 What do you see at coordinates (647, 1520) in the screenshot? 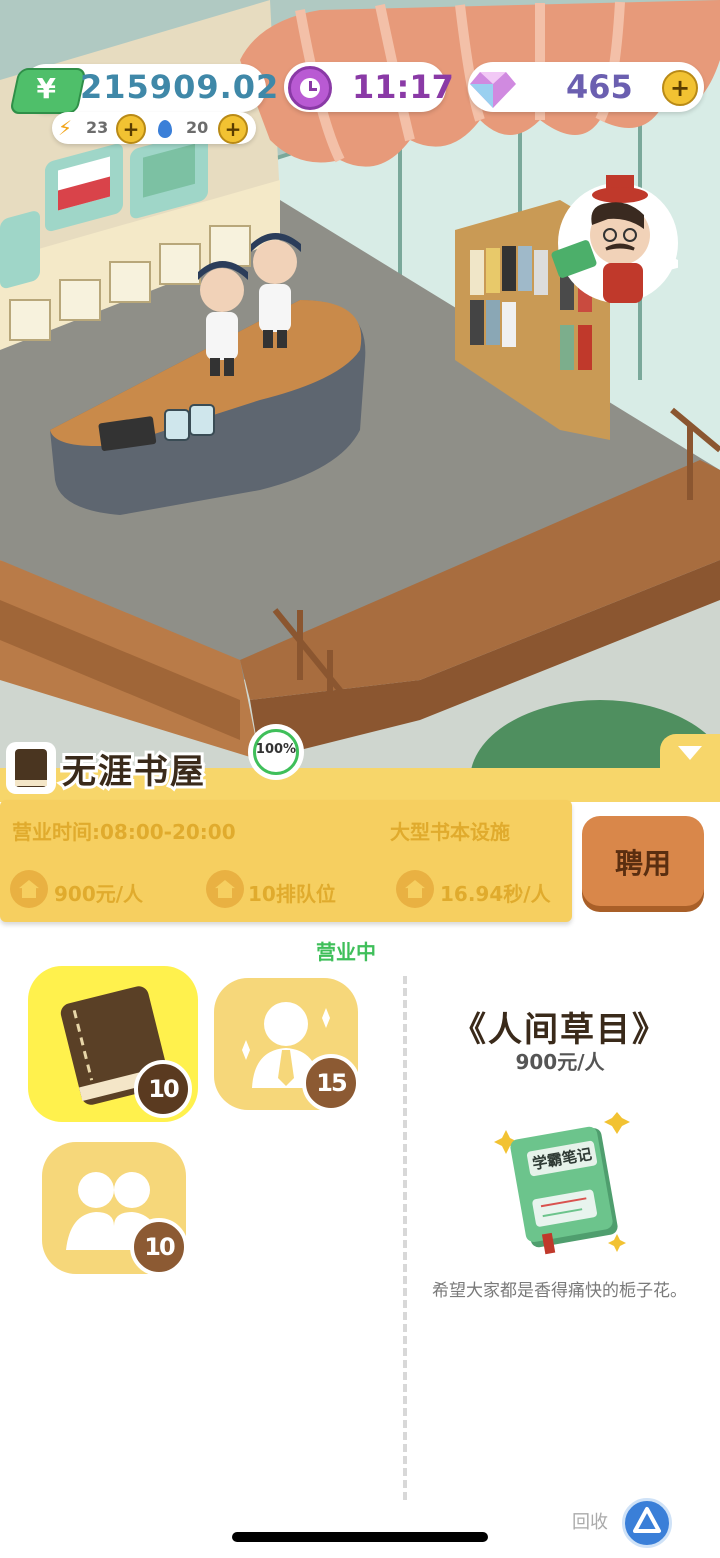
I see `recycle-icon` at bounding box center [647, 1520].